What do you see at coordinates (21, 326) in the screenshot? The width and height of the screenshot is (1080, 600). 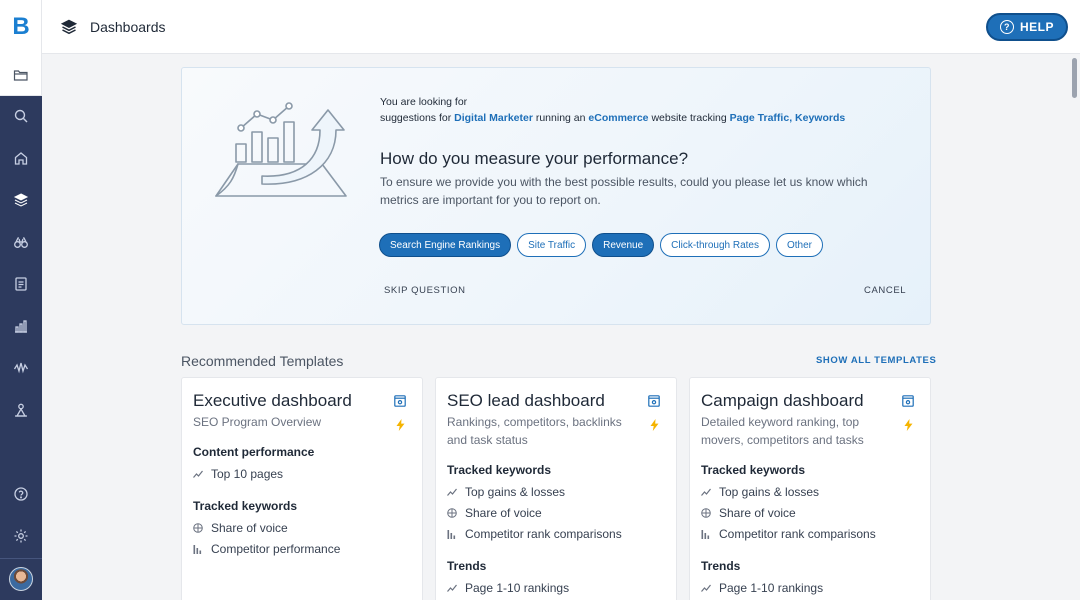 I see `sidebar-item-analytics` at bounding box center [21, 326].